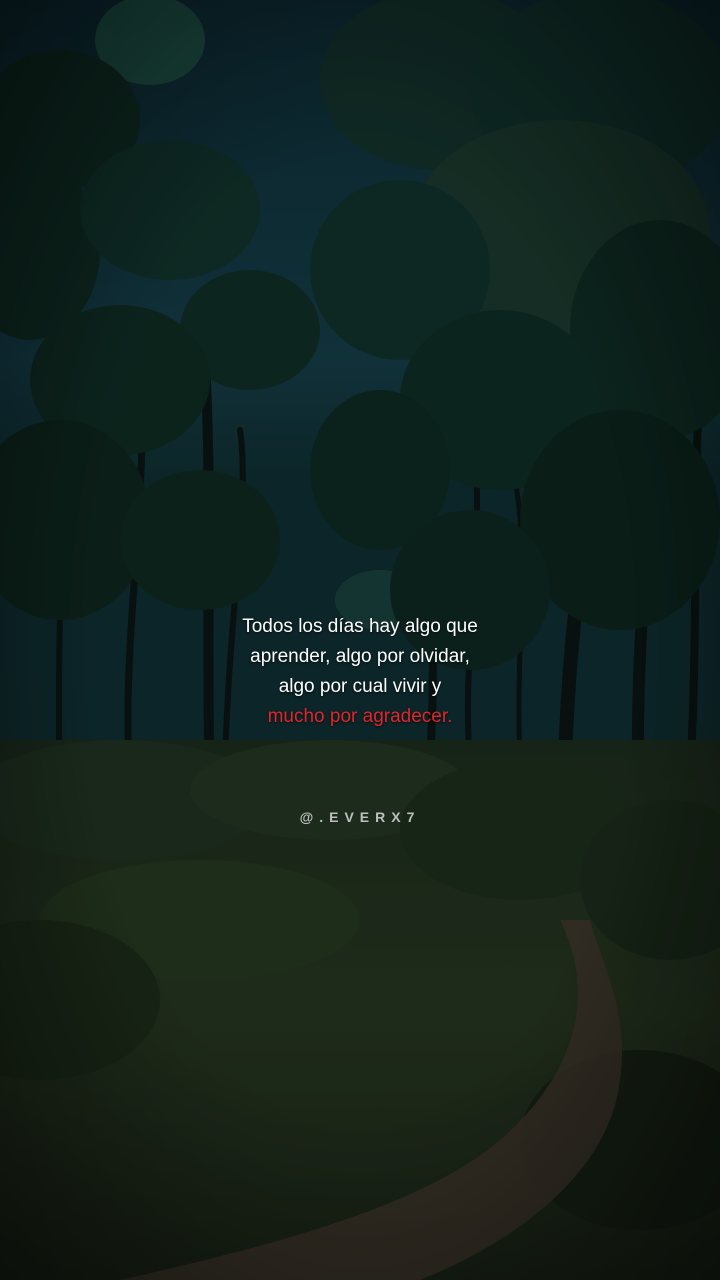 The height and width of the screenshot is (1280, 720). Describe the element at coordinates (360, 817) in the screenshot. I see `author-handle: @.EVERX7` at that location.